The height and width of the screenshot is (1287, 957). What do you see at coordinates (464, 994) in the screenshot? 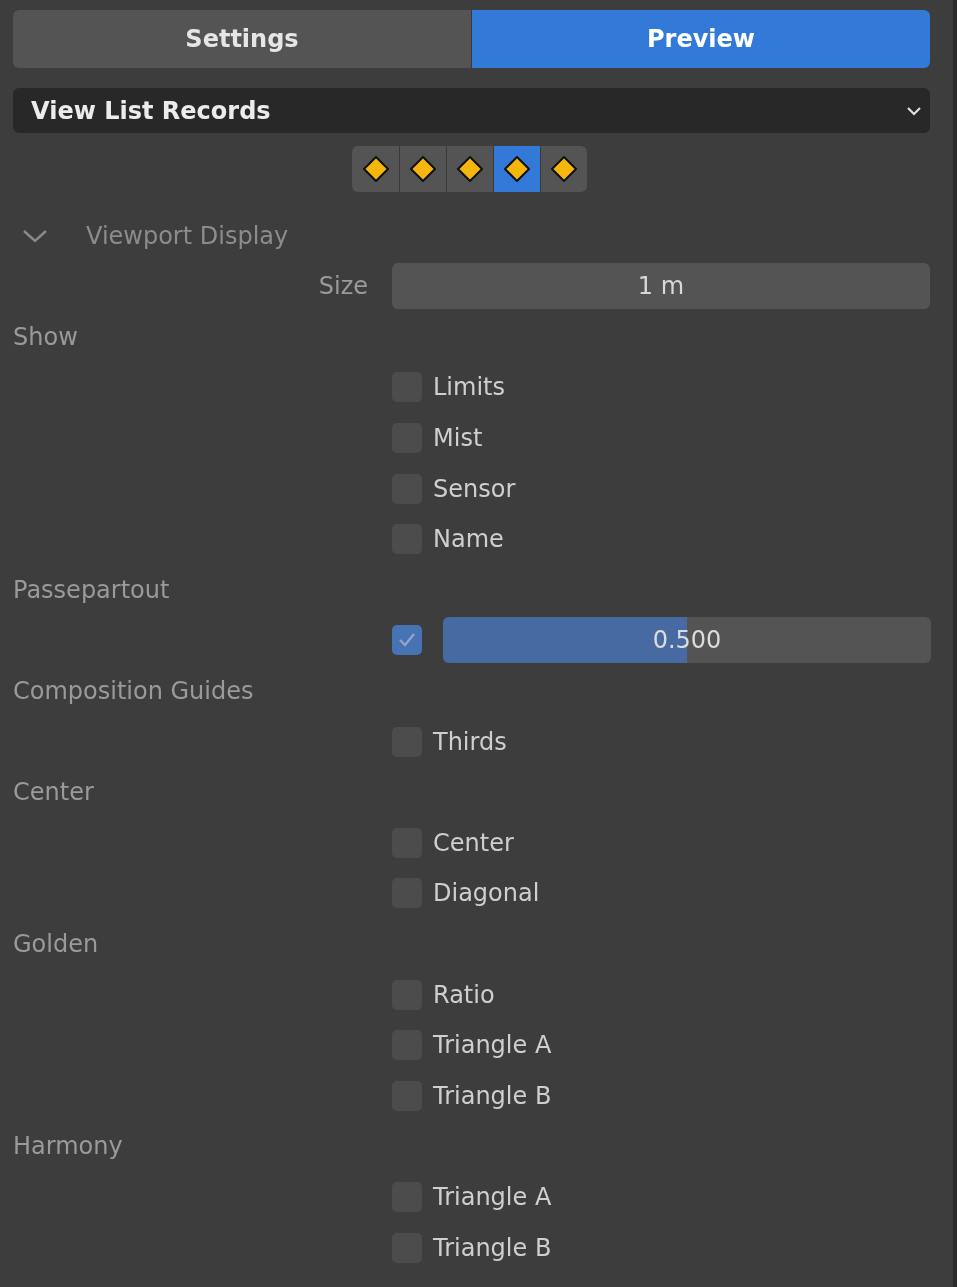
I see `checkbox-label: Ratio` at bounding box center [464, 994].